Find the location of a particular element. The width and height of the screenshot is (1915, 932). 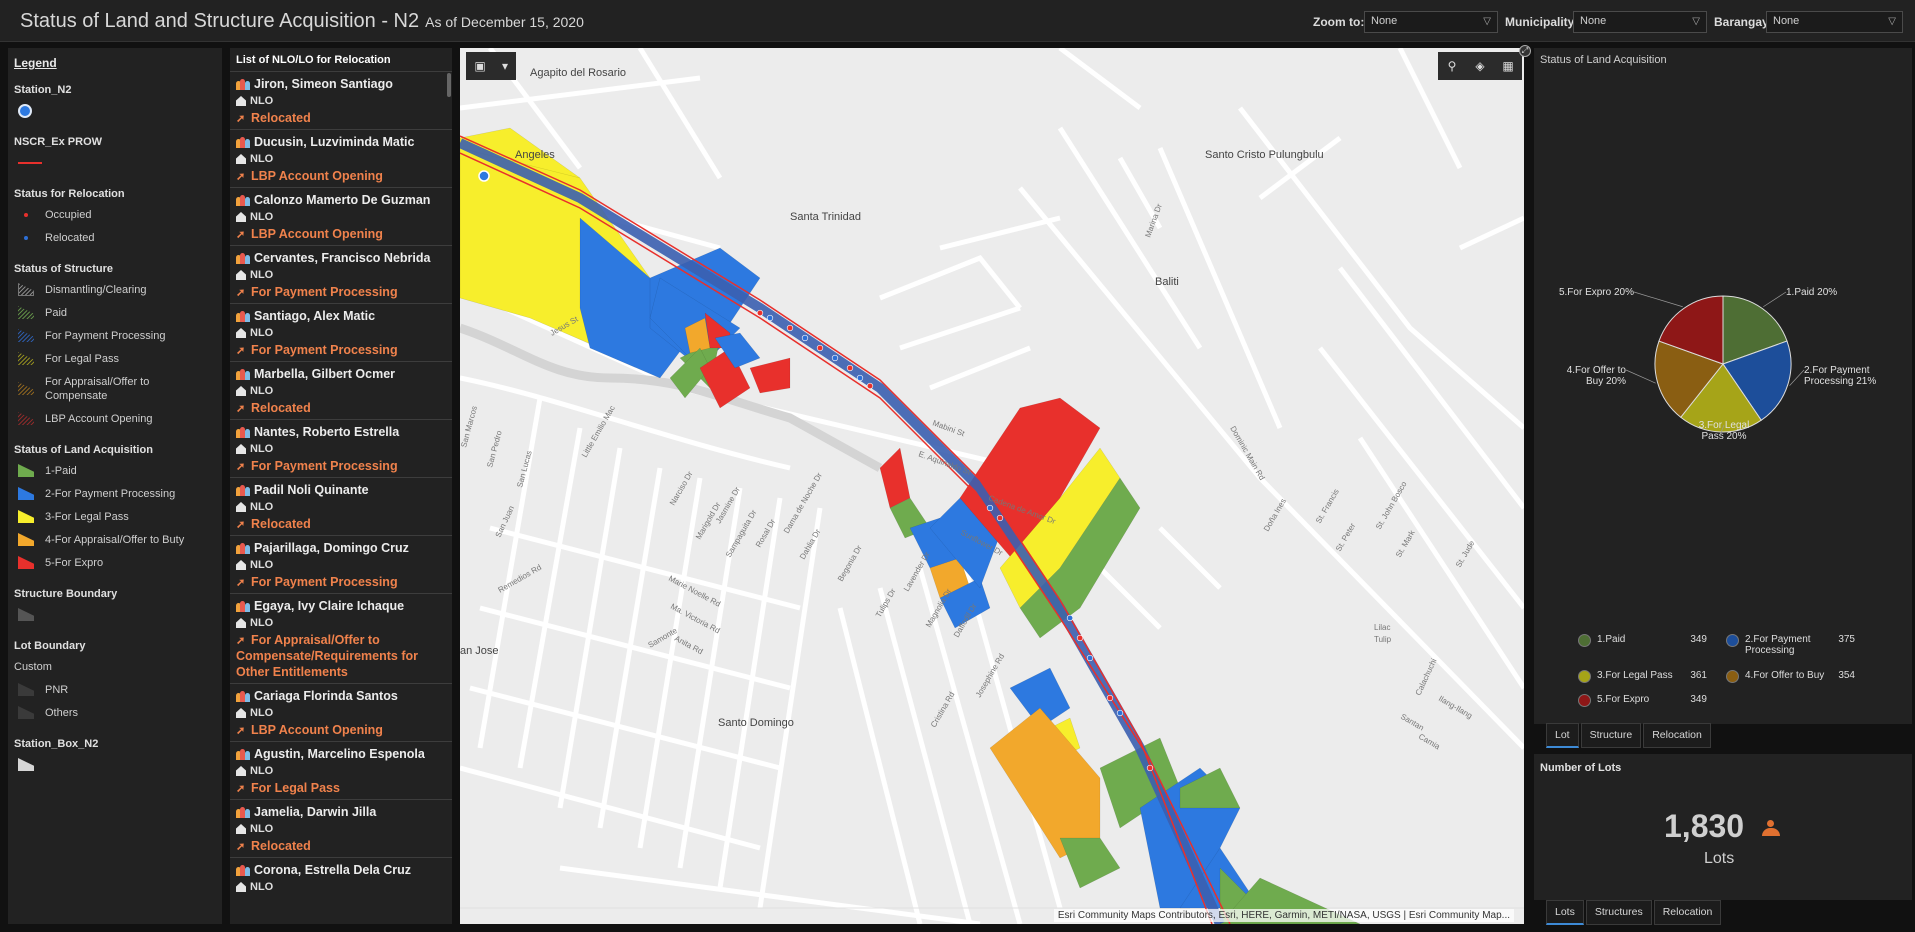

street-label: Santan is located at coordinates (1412, 722).